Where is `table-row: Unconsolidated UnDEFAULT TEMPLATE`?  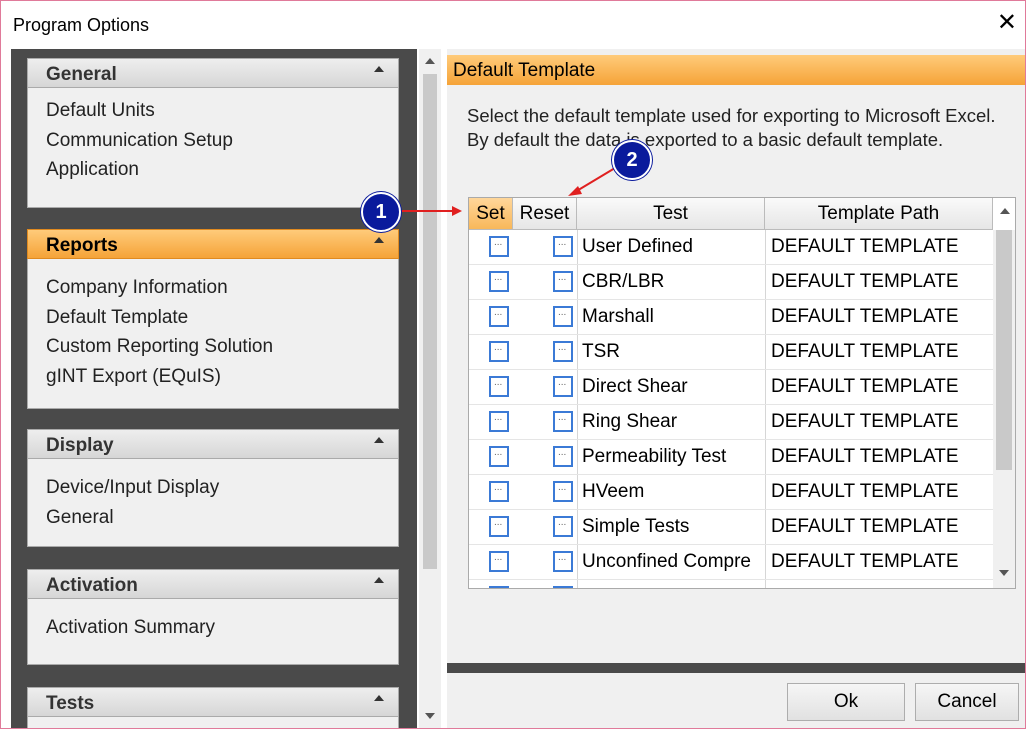 table-row: Unconsolidated UnDEFAULT TEMPLATE is located at coordinates (731, 584).